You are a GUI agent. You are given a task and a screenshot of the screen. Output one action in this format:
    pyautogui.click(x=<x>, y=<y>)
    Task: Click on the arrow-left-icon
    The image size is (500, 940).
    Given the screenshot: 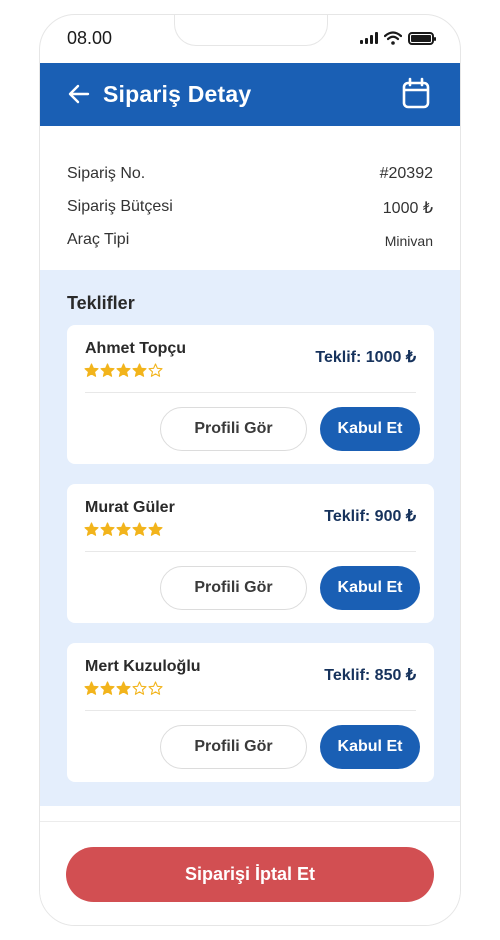 What is the action you would take?
    pyautogui.click(x=79, y=94)
    